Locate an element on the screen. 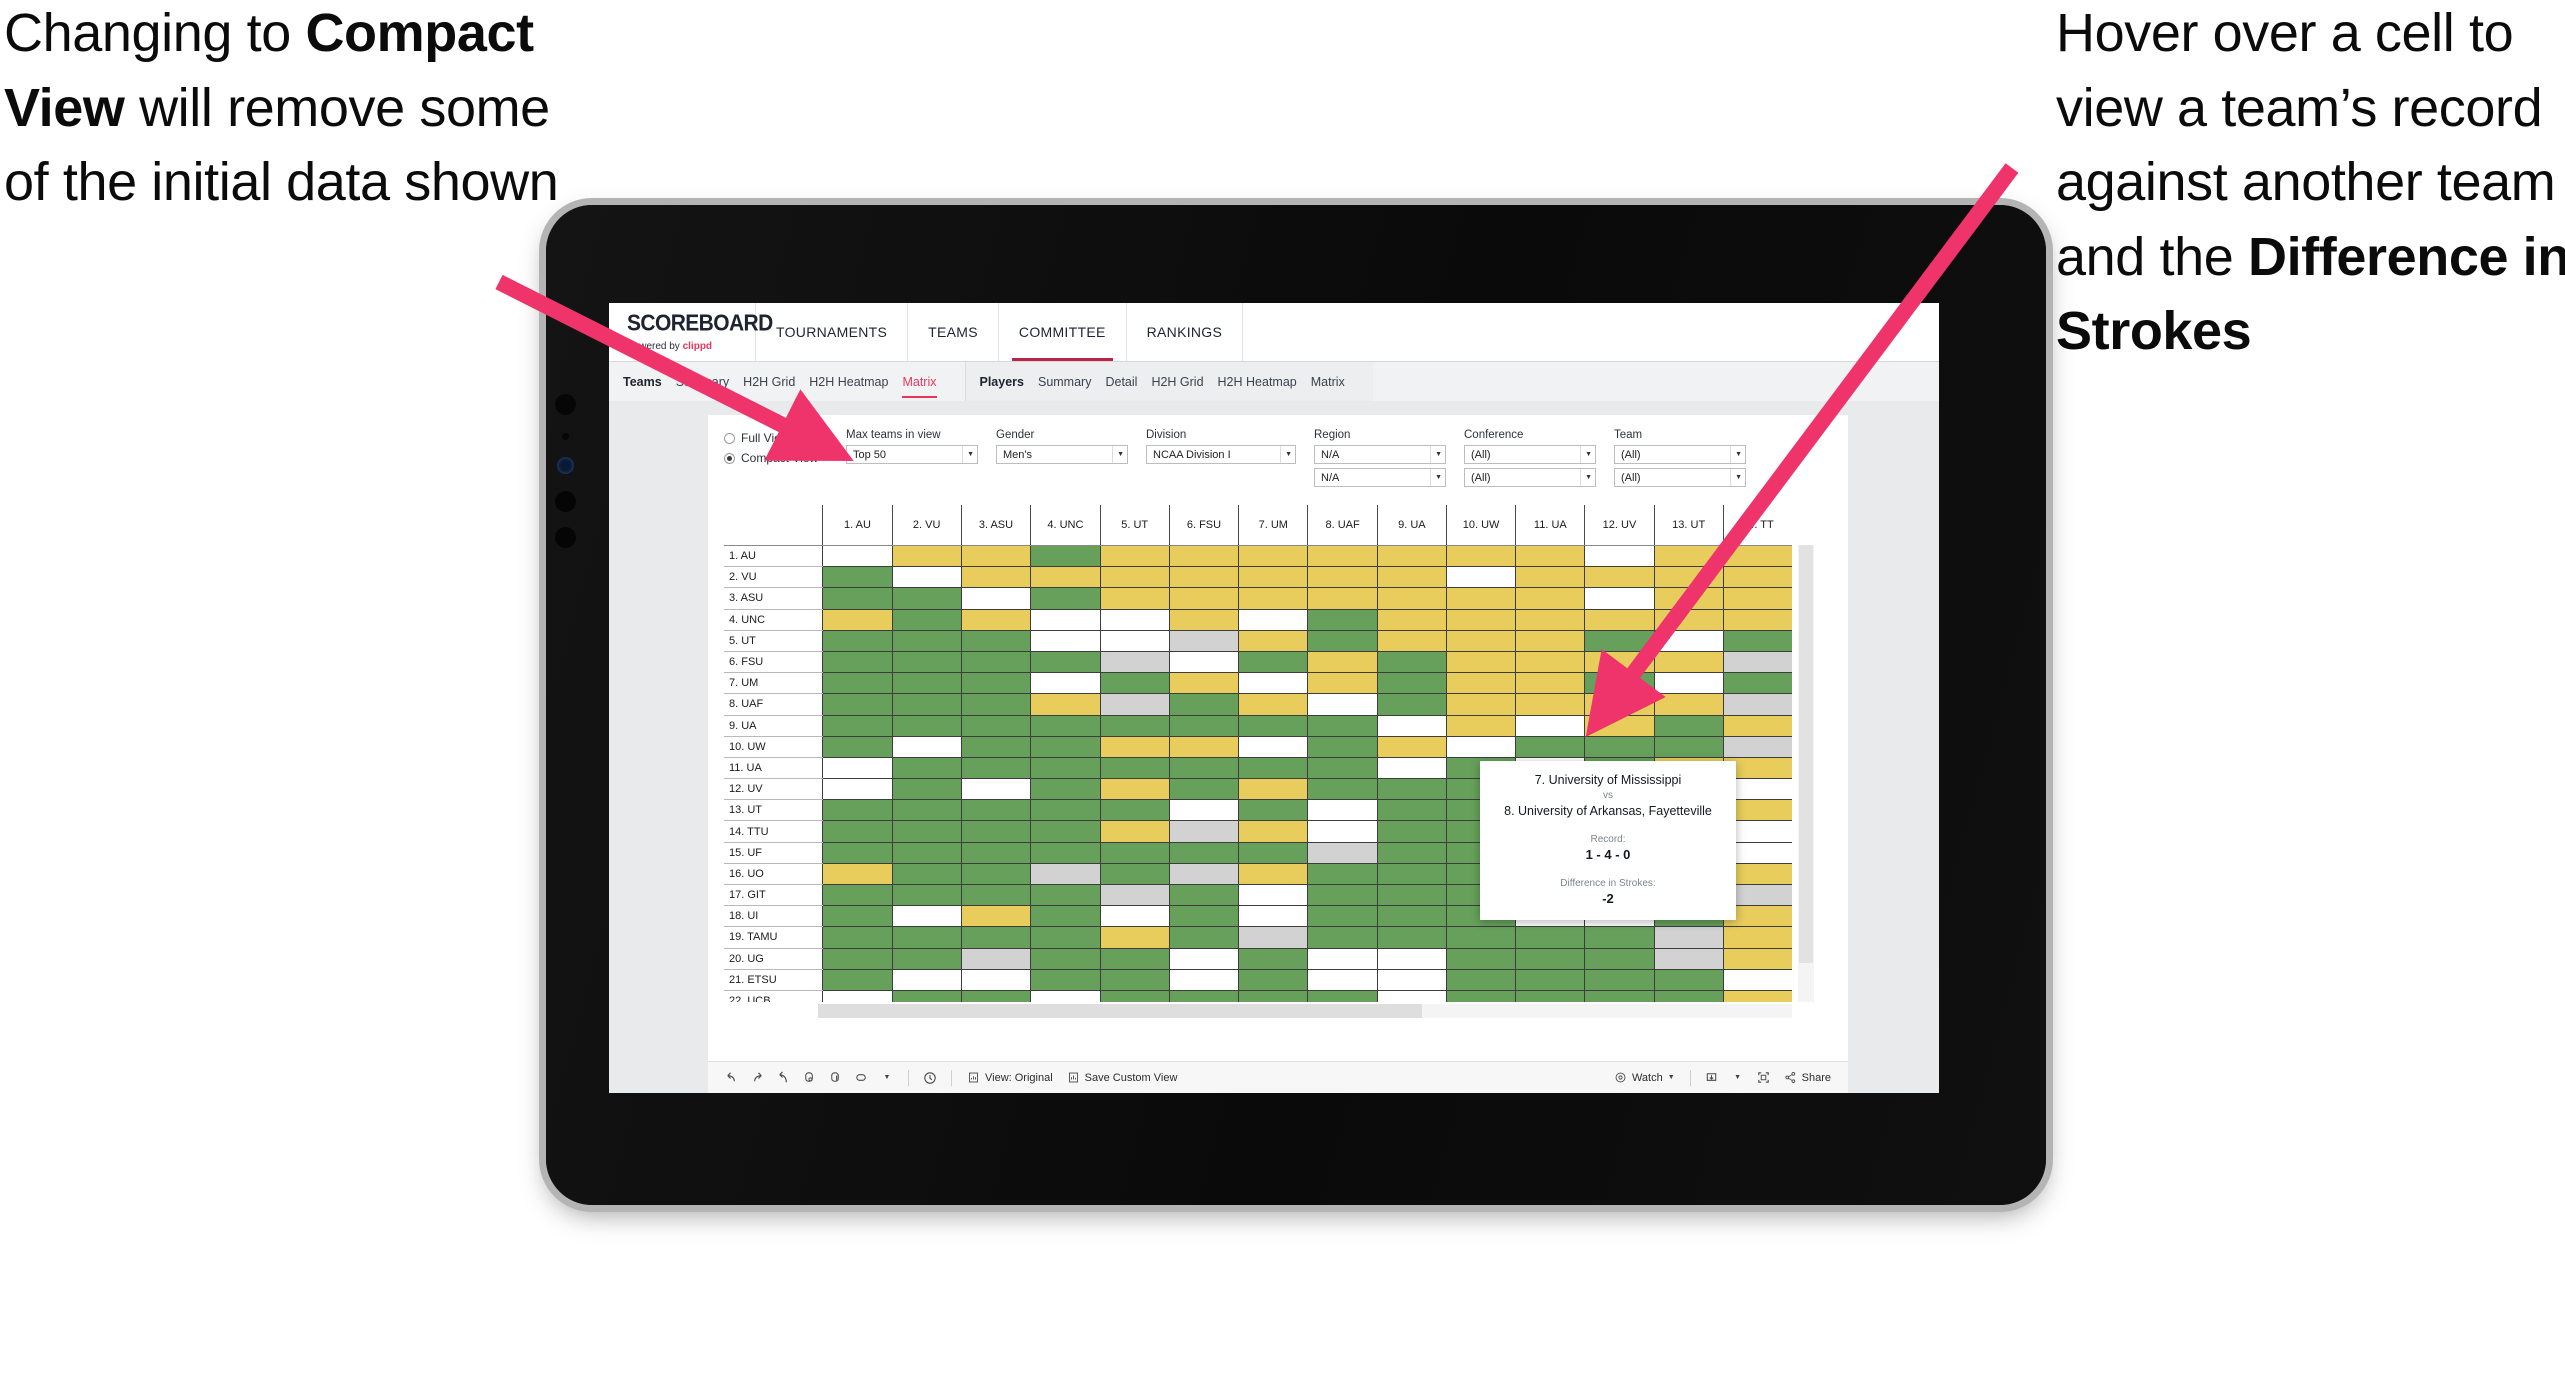 The width and height of the screenshot is (2565, 1380). topnav-item-rankings: RANKINGS is located at coordinates (1185, 332).